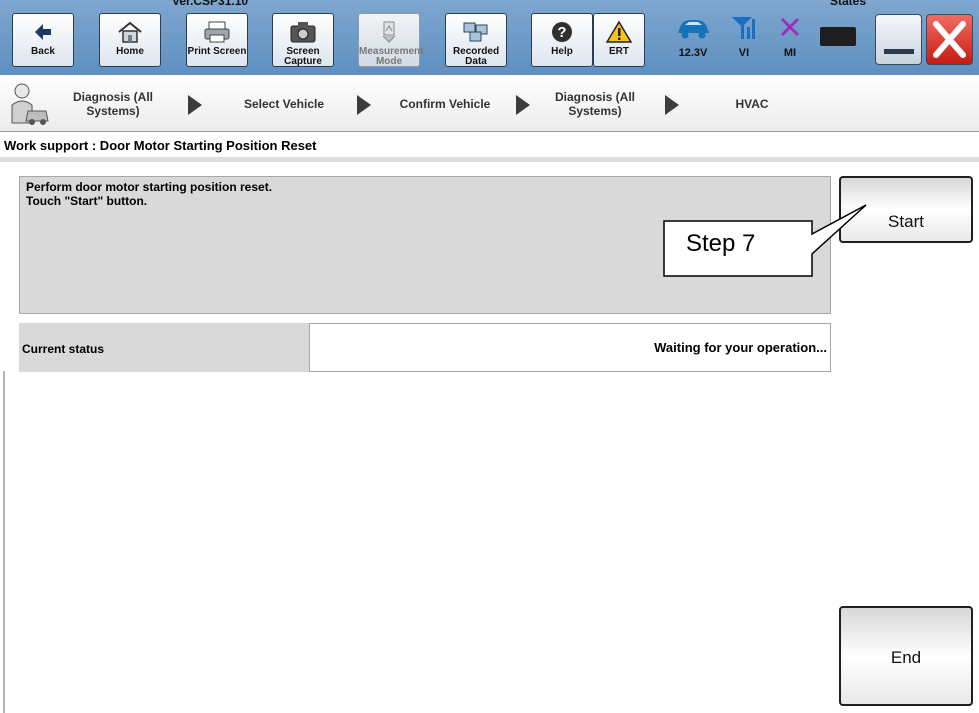  I want to click on mi-indicator: MI, so click(790, 36).